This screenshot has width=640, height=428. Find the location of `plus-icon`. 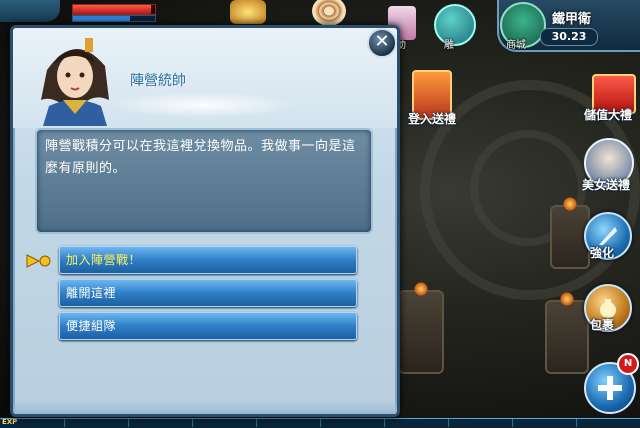

plus-icon is located at coordinates (610, 388).